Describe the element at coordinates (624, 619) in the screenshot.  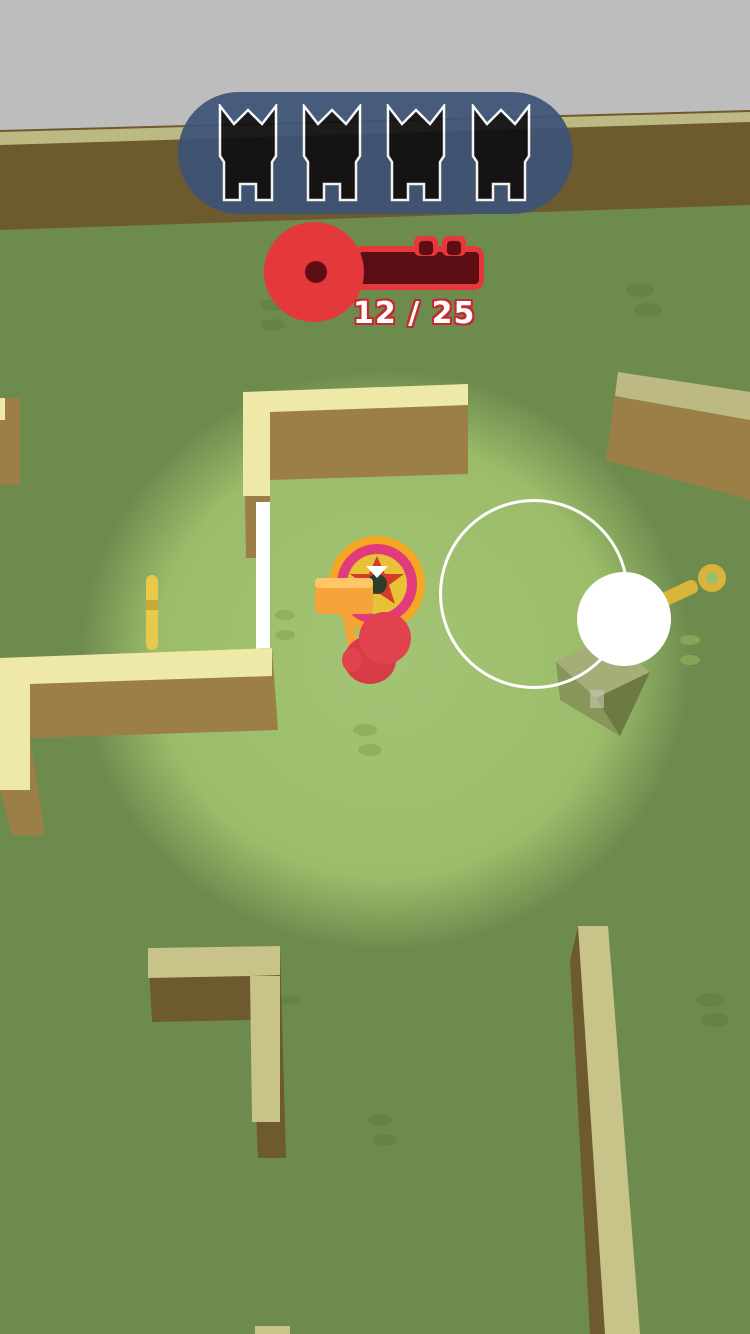
I see `joystick-knob` at that location.